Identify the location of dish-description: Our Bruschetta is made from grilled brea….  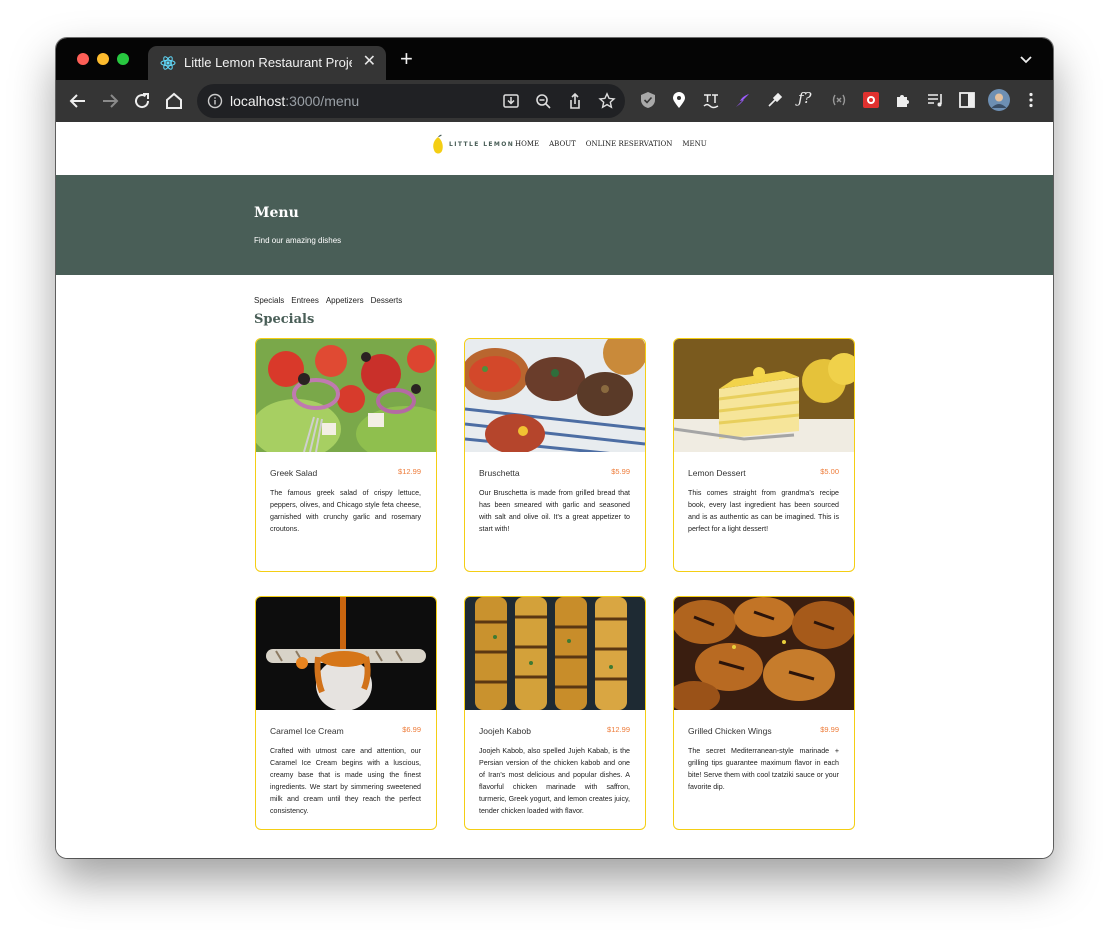
(554, 511).